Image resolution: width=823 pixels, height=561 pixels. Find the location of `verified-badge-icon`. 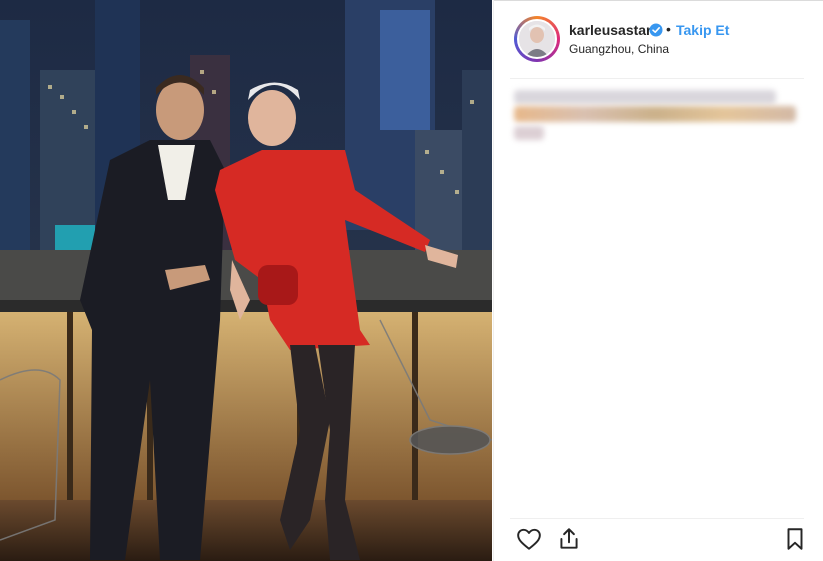

verified-badge-icon is located at coordinates (656, 30).